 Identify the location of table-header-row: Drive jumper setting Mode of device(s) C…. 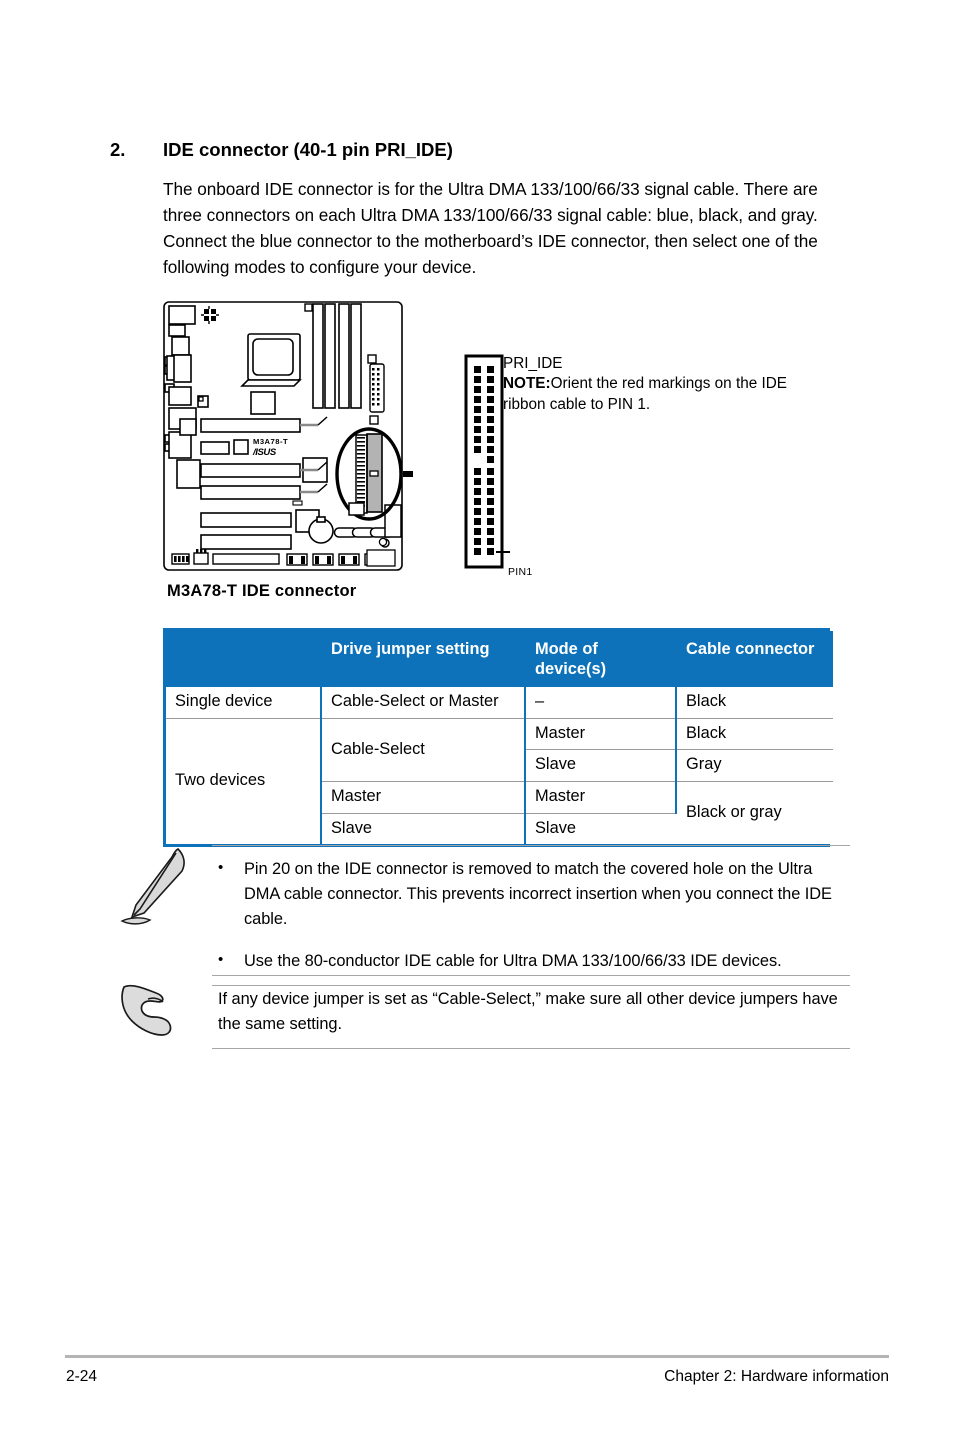
(499, 659).